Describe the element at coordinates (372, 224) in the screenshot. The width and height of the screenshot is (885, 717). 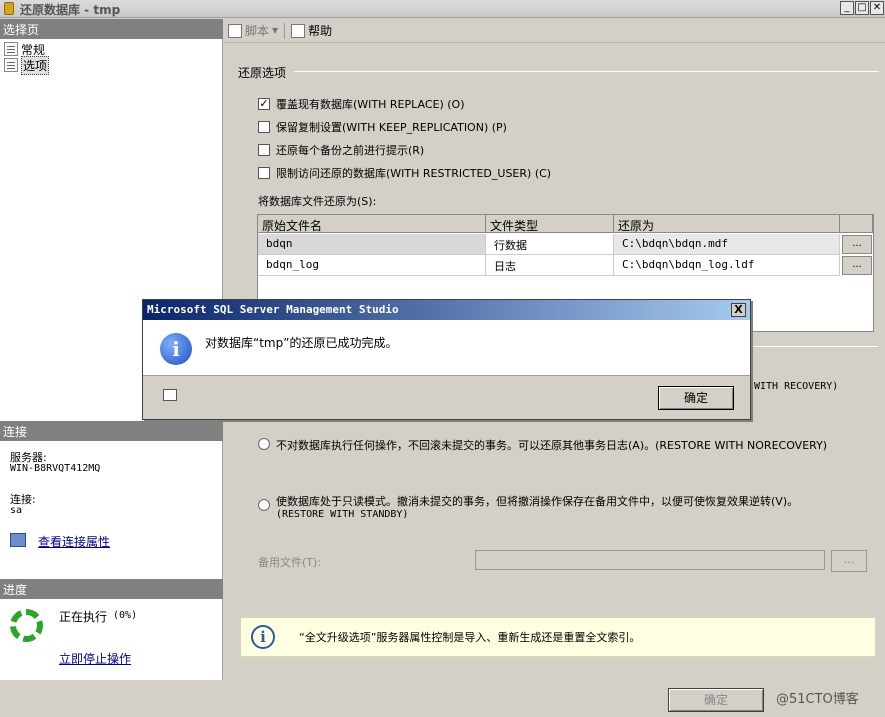
I see `column-header-original-file: 原始文件名` at that location.